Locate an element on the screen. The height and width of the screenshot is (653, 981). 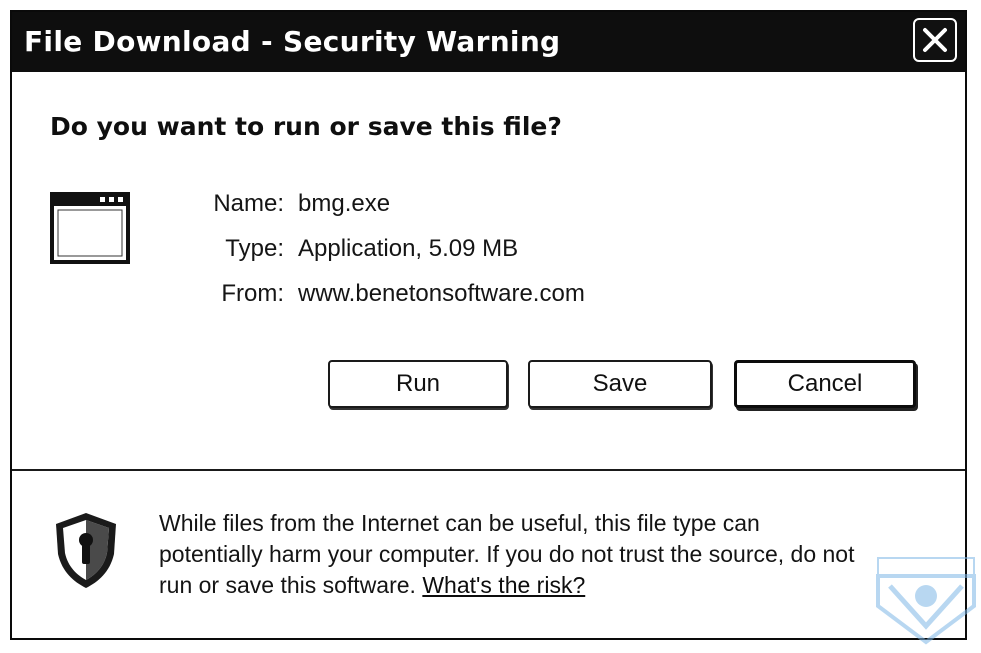
download-question: Do you want to run or save this file? is located at coordinates (306, 126).